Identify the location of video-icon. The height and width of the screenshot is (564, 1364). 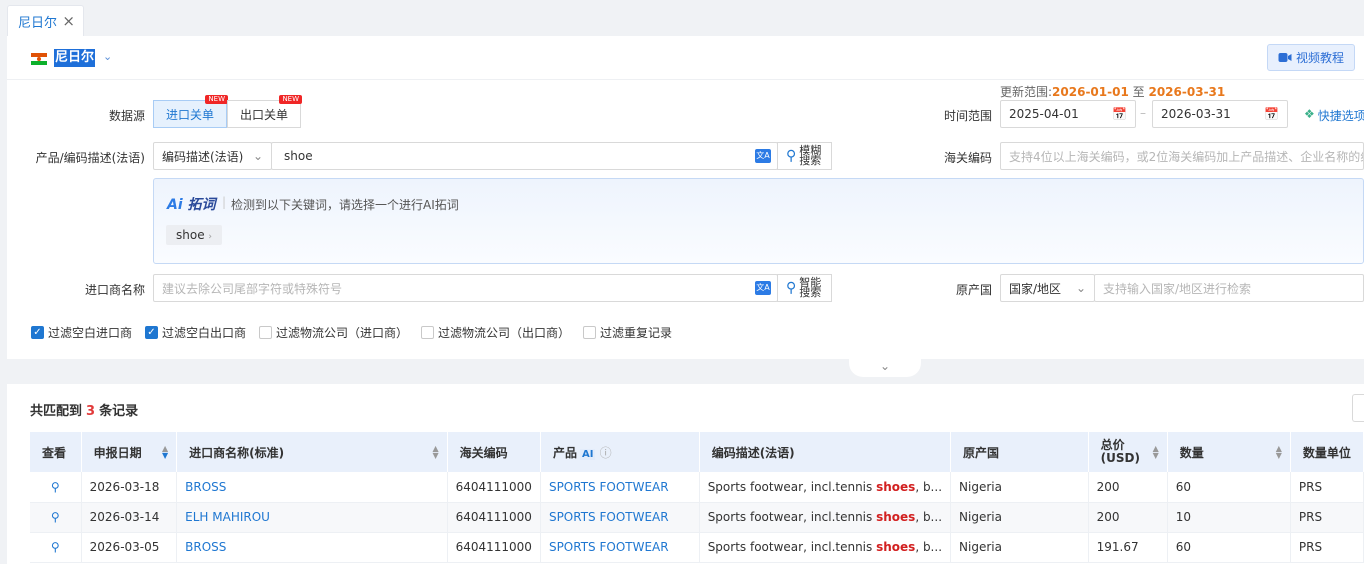
(1285, 57).